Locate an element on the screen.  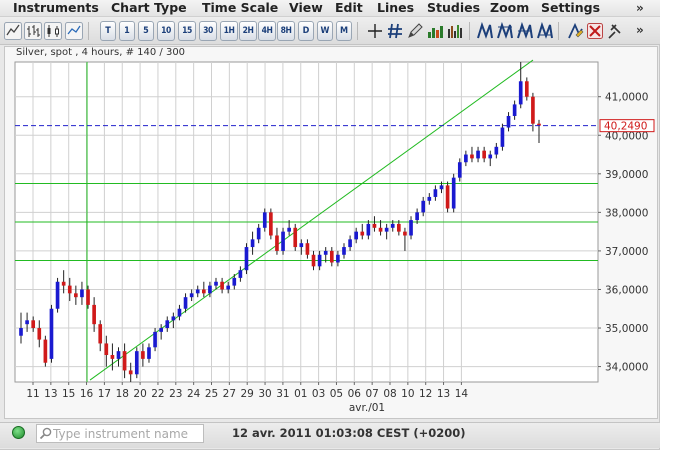
x-month-label: avr./01 is located at coordinates (367, 408).